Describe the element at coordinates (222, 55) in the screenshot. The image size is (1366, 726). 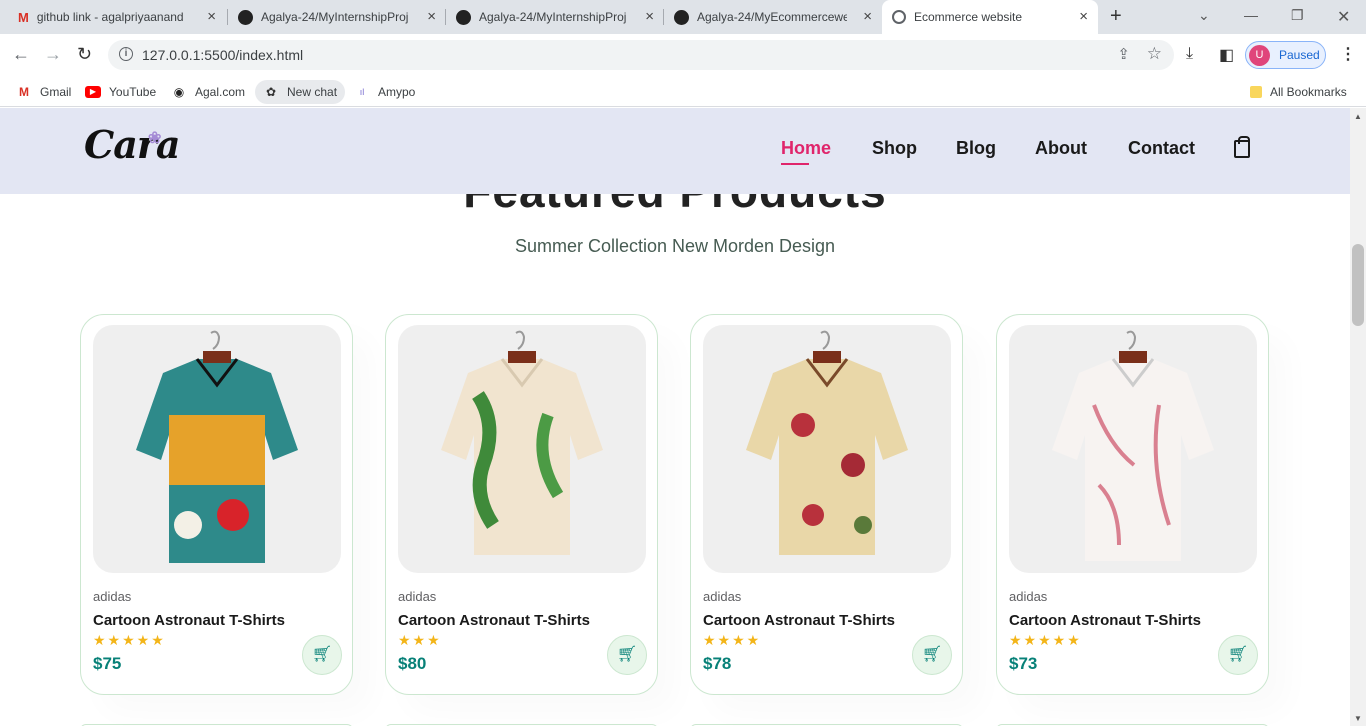
I see `url-text: 127.0.0.1:5500/index.html` at that location.